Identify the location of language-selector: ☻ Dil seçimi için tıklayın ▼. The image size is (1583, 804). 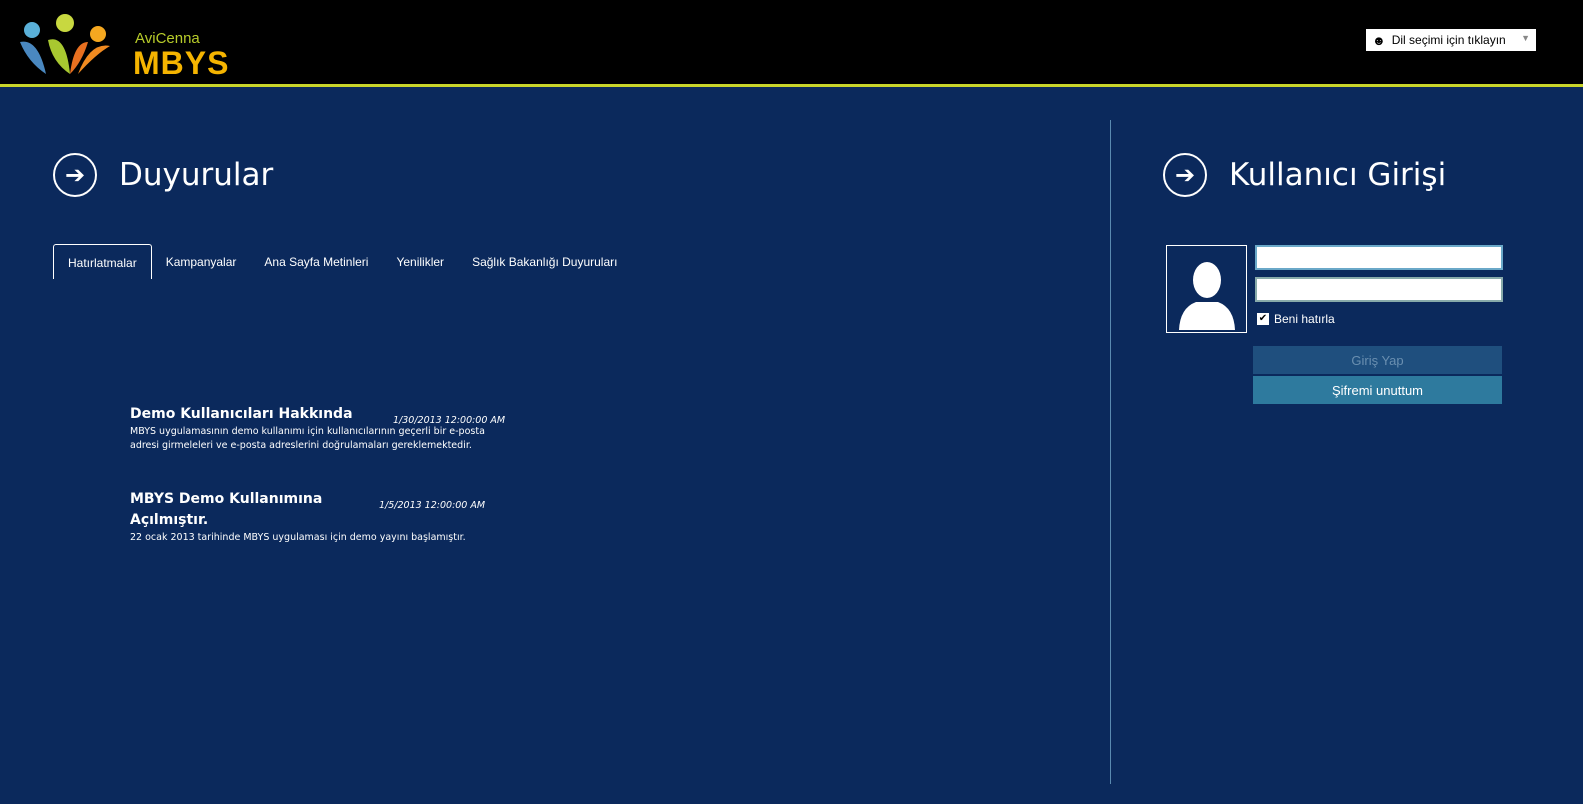
(1451, 40).